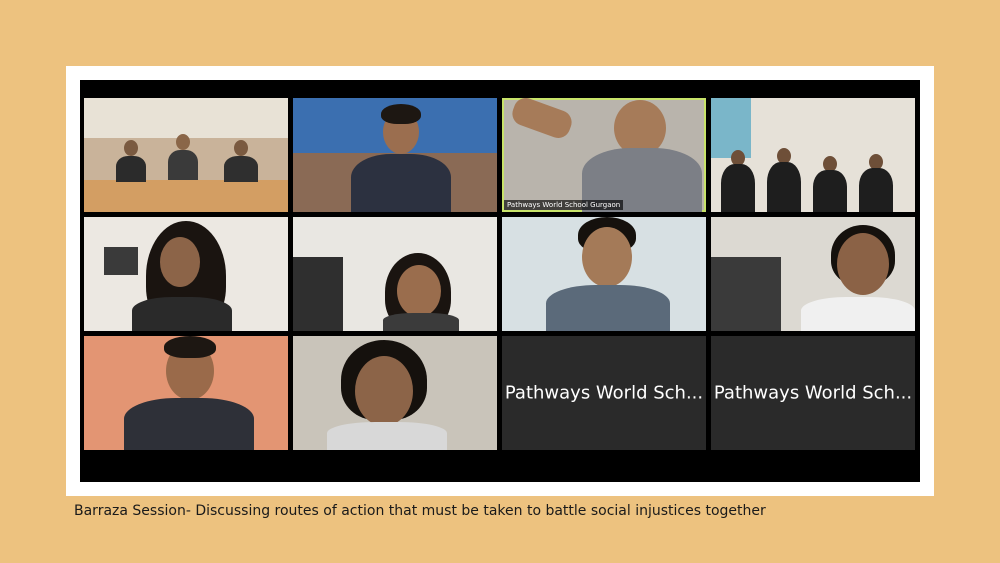 Image resolution: width=1000 pixels, height=563 pixels. I want to click on video-tile-classroom-row, so click(813, 155).